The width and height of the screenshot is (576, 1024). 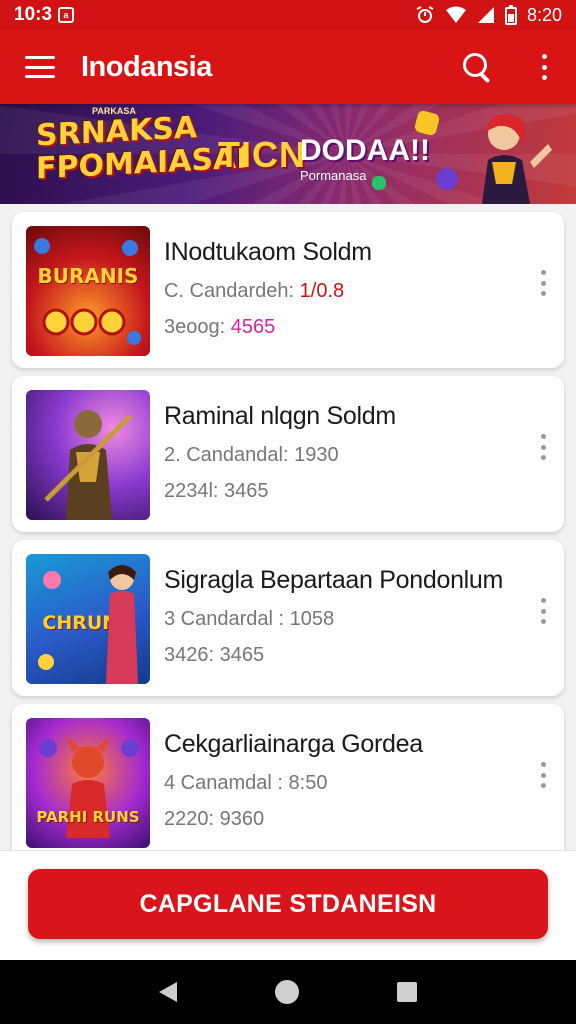 What do you see at coordinates (333, 175) in the screenshot?
I see `banner-right-subtext: Pormanasa` at bounding box center [333, 175].